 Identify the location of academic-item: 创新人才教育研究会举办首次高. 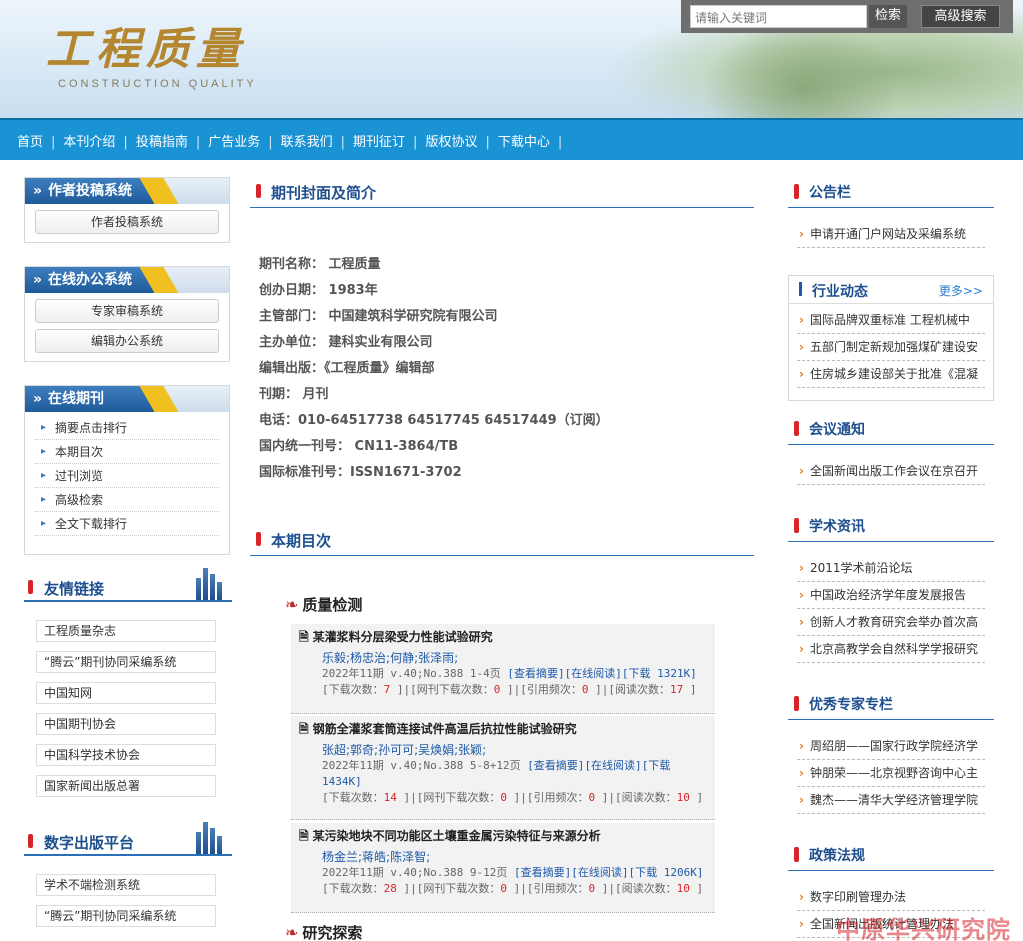
(891, 622).